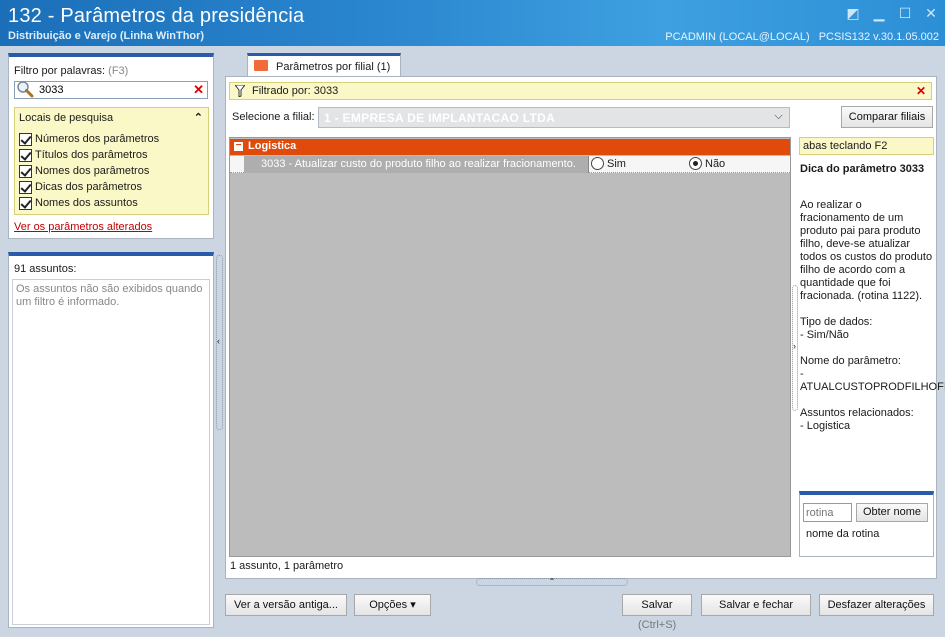 The image size is (945, 637). I want to click on bottom-splitter: ⌃, so click(552, 582).